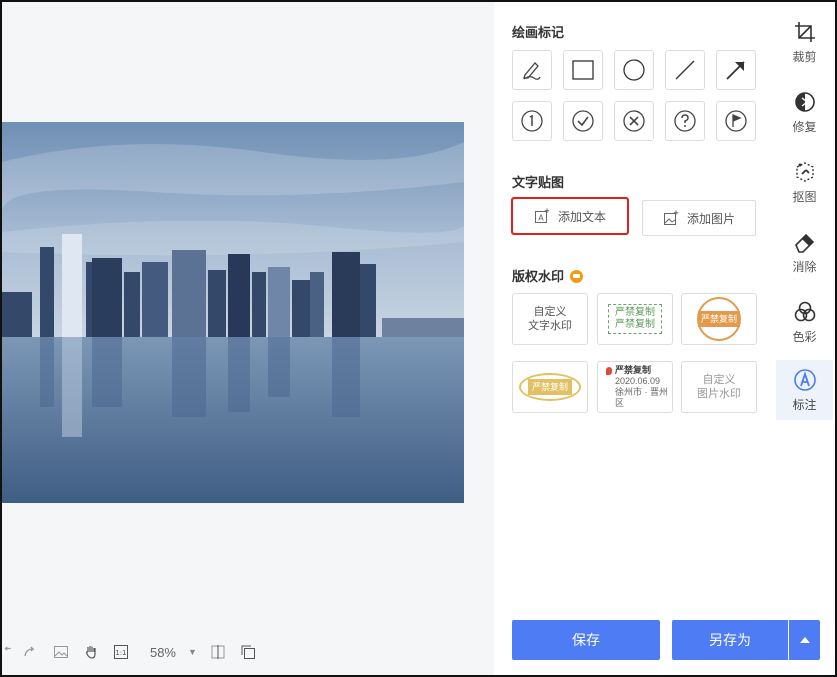 The height and width of the screenshot is (677, 837). Describe the element at coordinates (550, 312) in the screenshot. I see `wm-custom-text-line1: 自定义` at that location.